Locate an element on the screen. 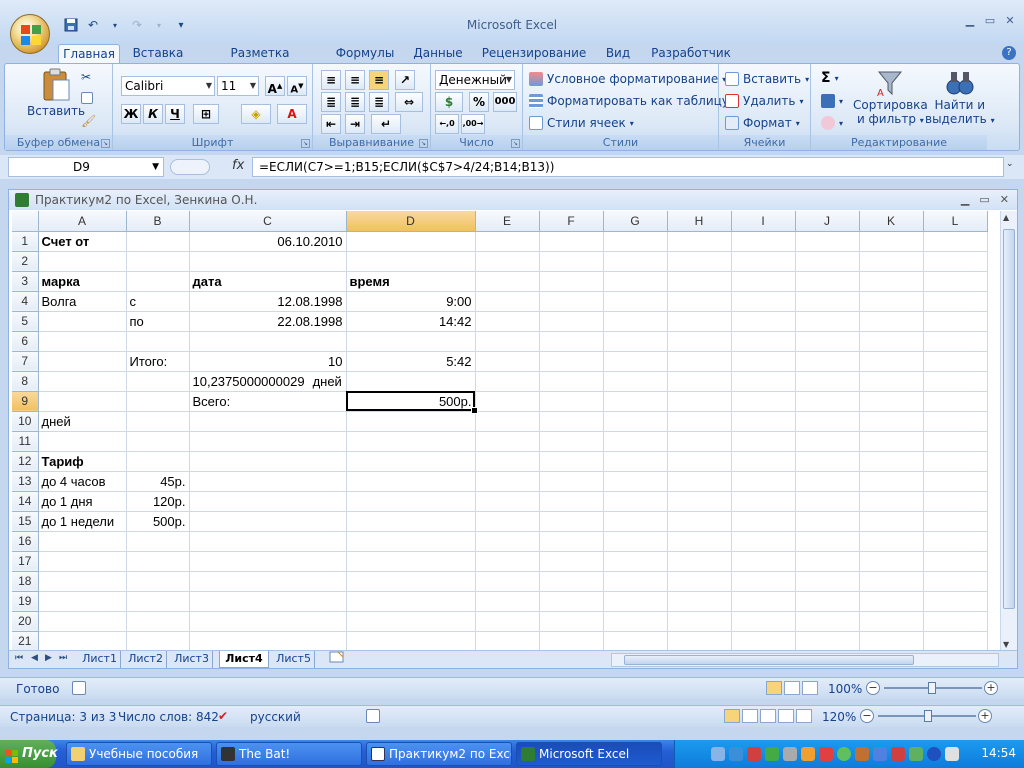  align-middle-icon: ≡ is located at coordinates (355, 80).